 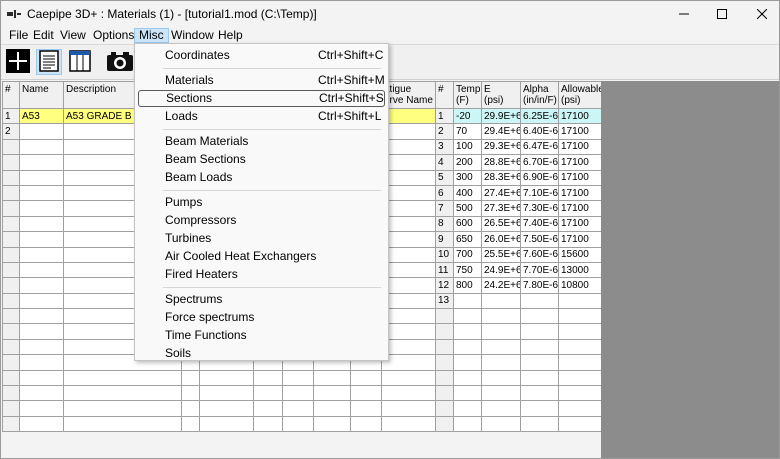 I want to click on modulus-cell: 24.9E+6, so click(x=501, y=270).